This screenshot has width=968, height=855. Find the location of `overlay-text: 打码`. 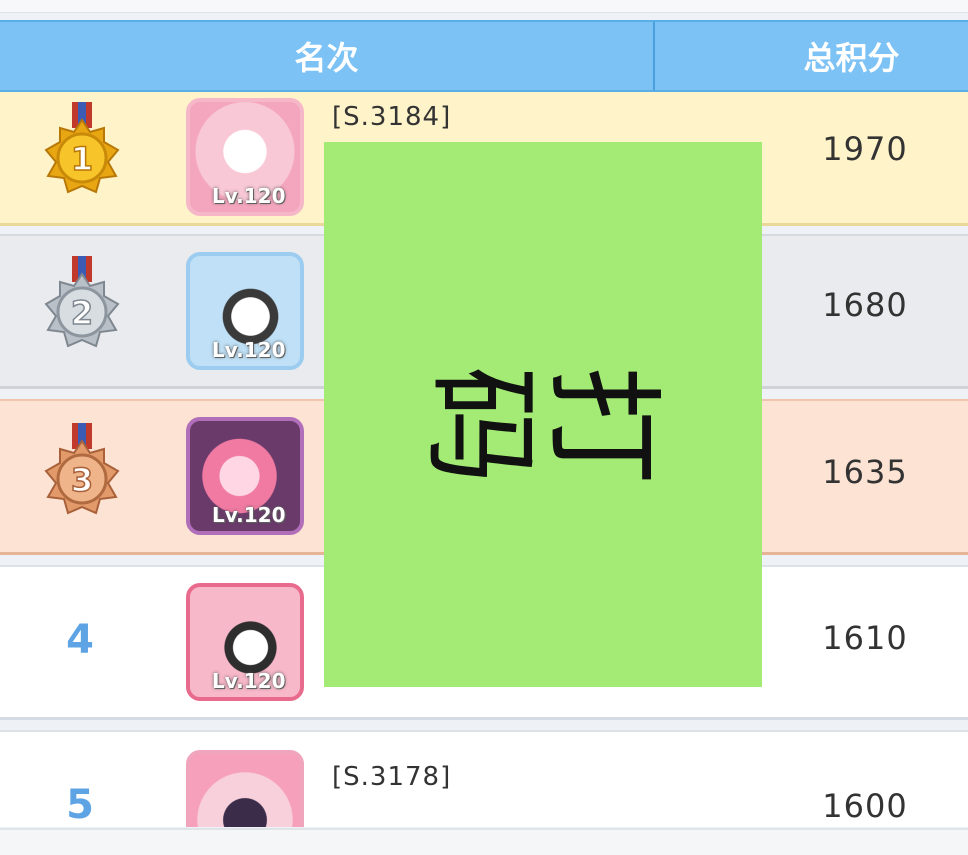

overlay-text: 打码 is located at coordinates (543, 414).